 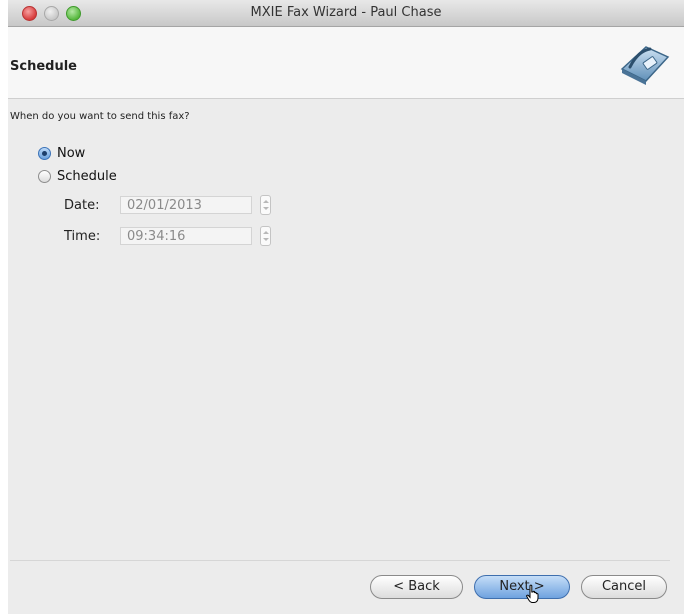 What do you see at coordinates (44, 176) in the screenshot?
I see `schedule-radio` at bounding box center [44, 176].